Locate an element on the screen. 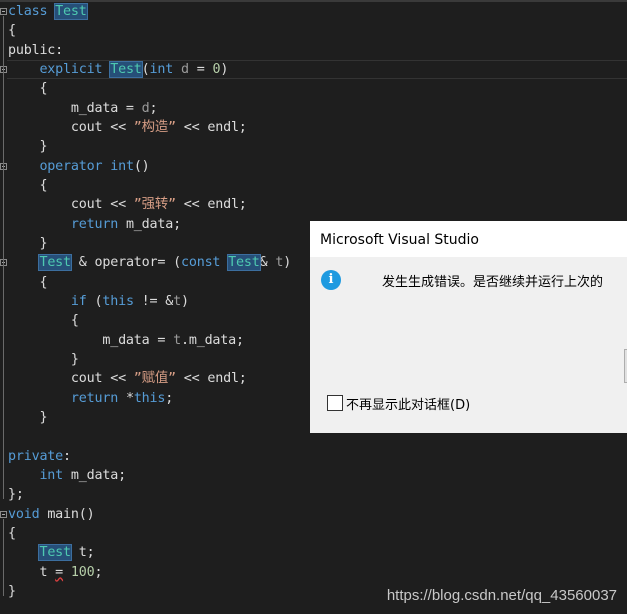  code-token: t; is located at coordinates (82, 553).